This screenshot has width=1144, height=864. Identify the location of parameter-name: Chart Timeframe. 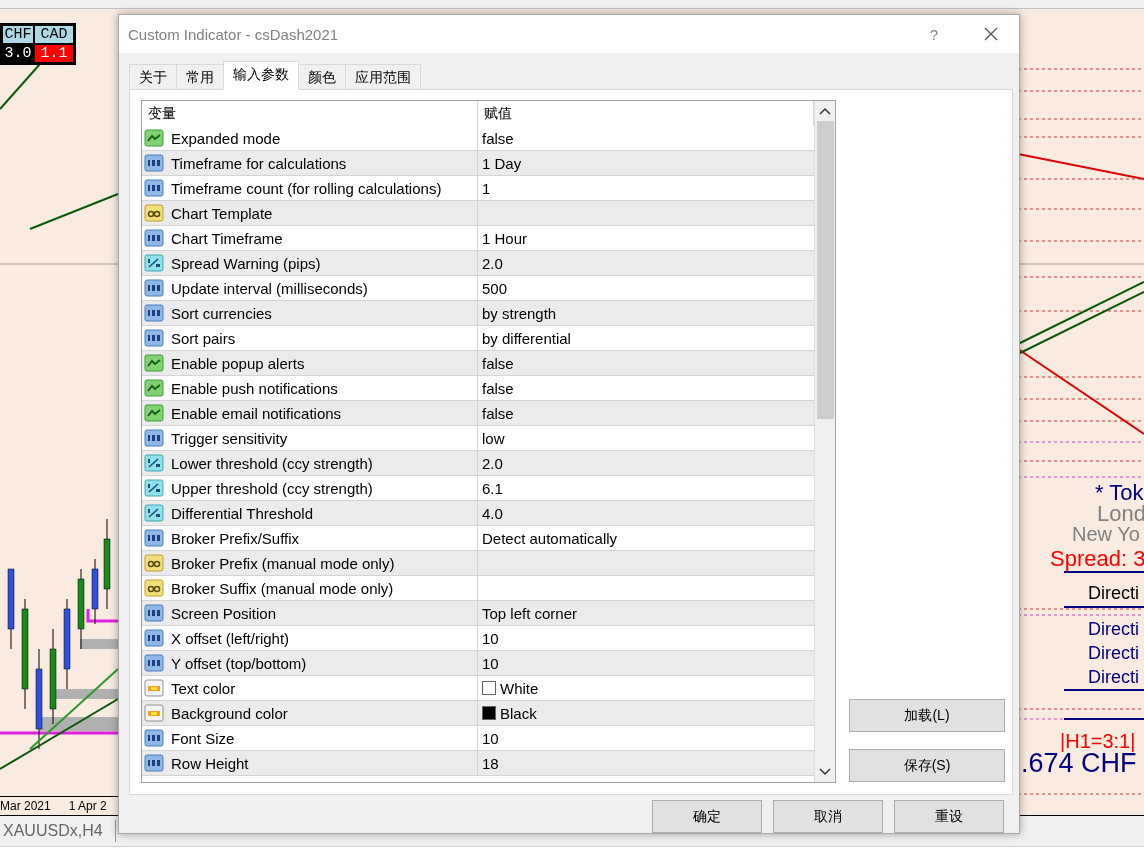
(227, 238).